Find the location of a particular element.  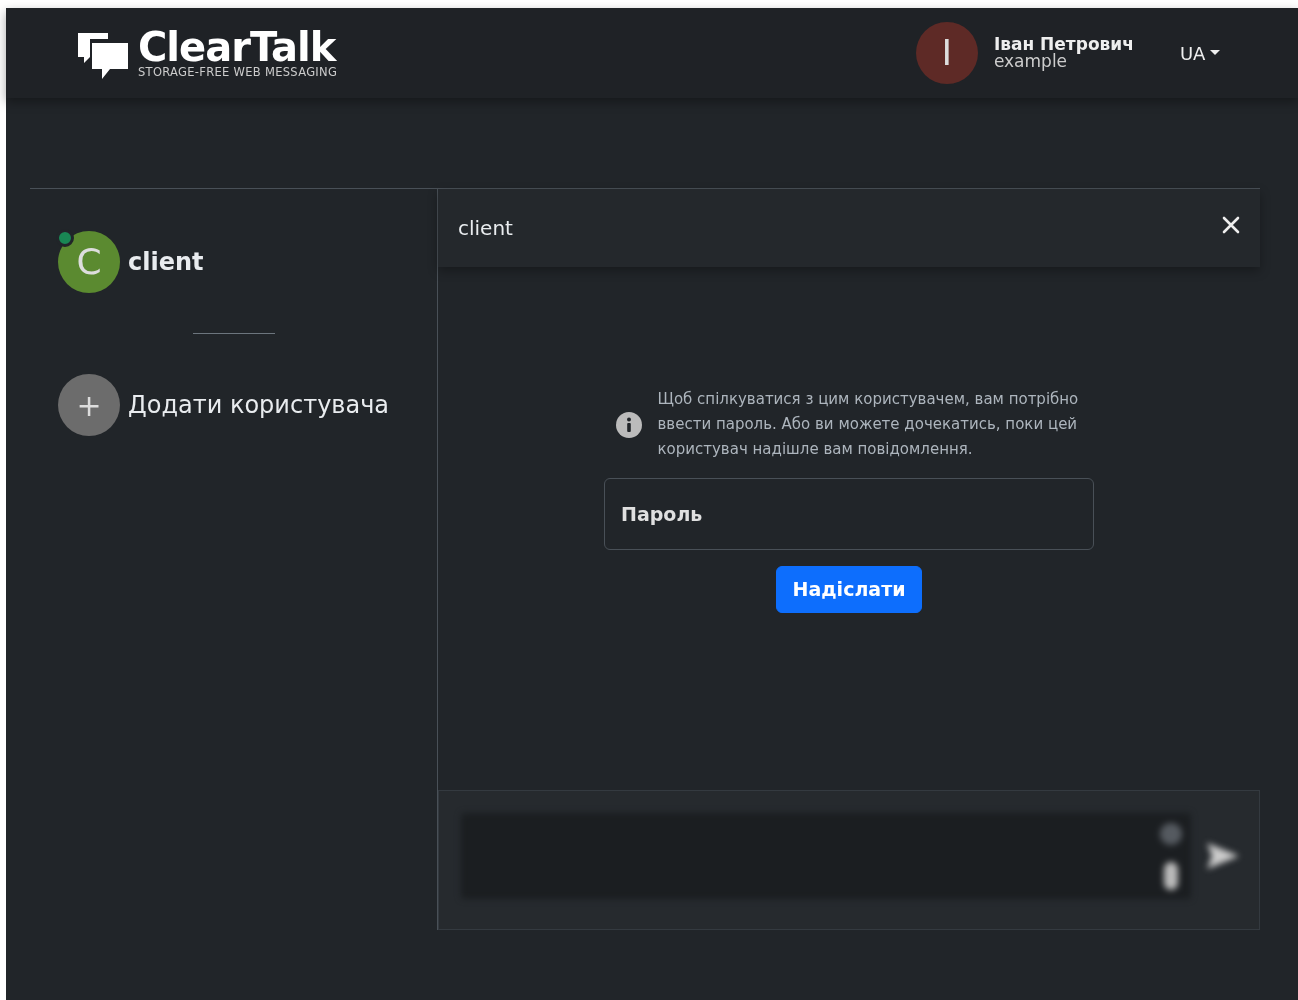

user-name: Іван Петрович is located at coordinates (1063, 44).